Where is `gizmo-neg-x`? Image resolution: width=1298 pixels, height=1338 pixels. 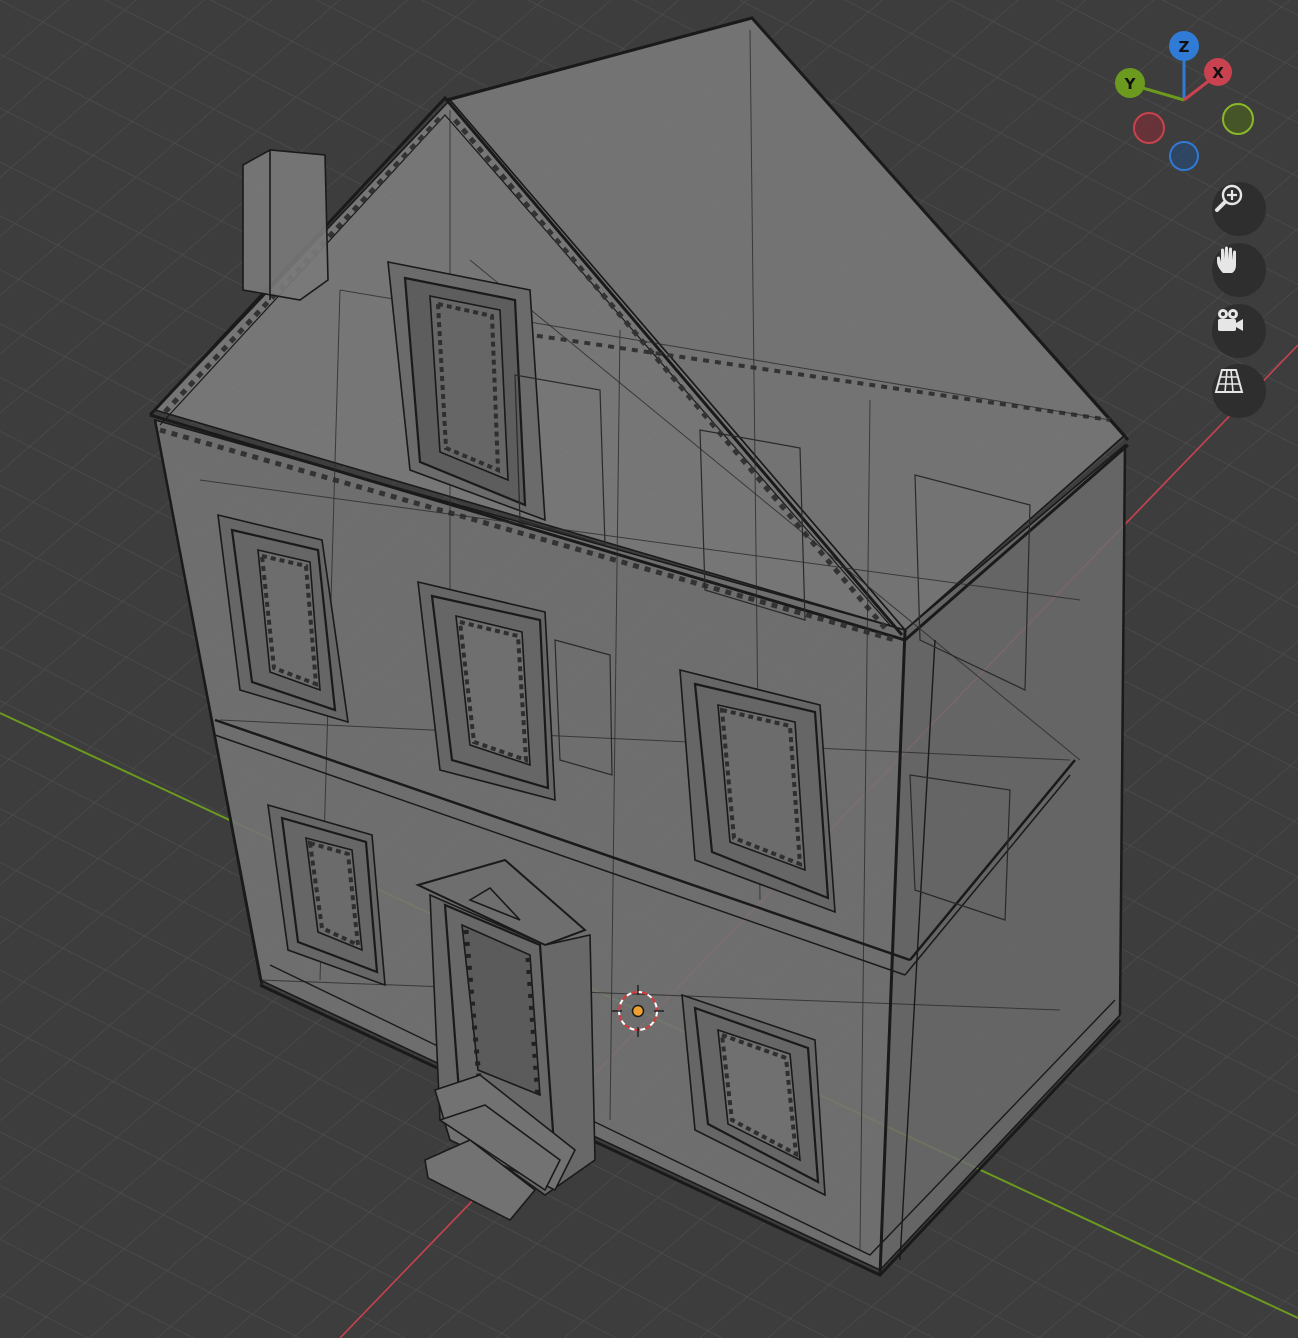
gizmo-neg-x is located at coordinates (1149, 128).